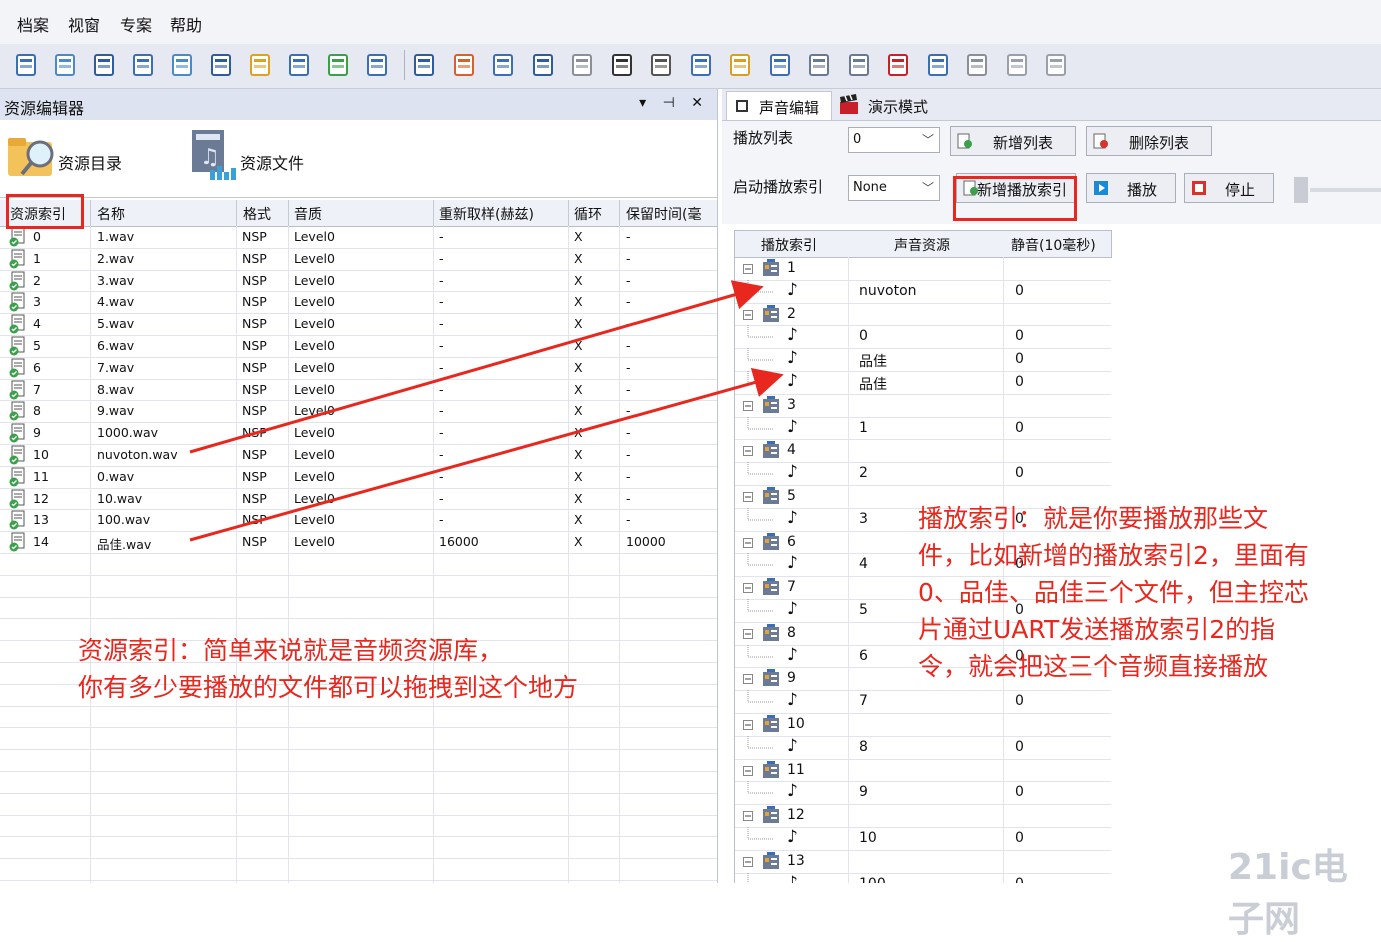 This screenshot has height=942, width=1381. What do you see at coordinates (291, 650) in the screenshot?
I see `annotation-left-line: 资源索引：简单来说就是音频资源库，` at bounding box center [291, 650].